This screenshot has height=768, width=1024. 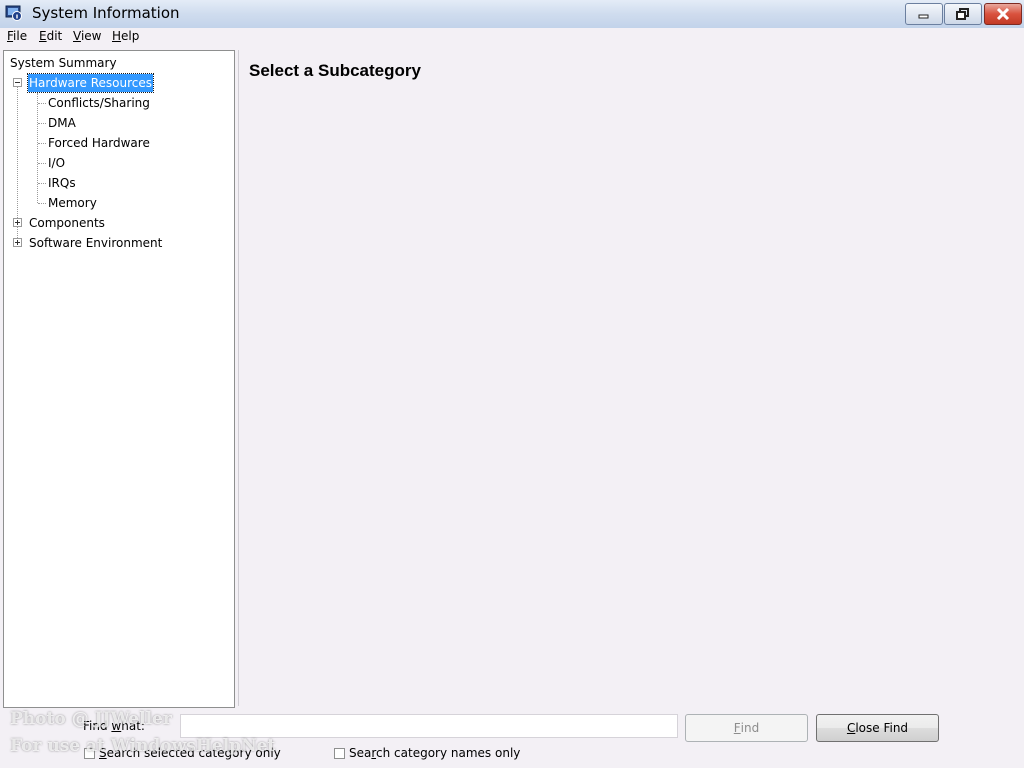 What do you see at coordinates (512, 14) in the screenshot?
I see `title-bar: System Information` at bounding box center [512, 14].